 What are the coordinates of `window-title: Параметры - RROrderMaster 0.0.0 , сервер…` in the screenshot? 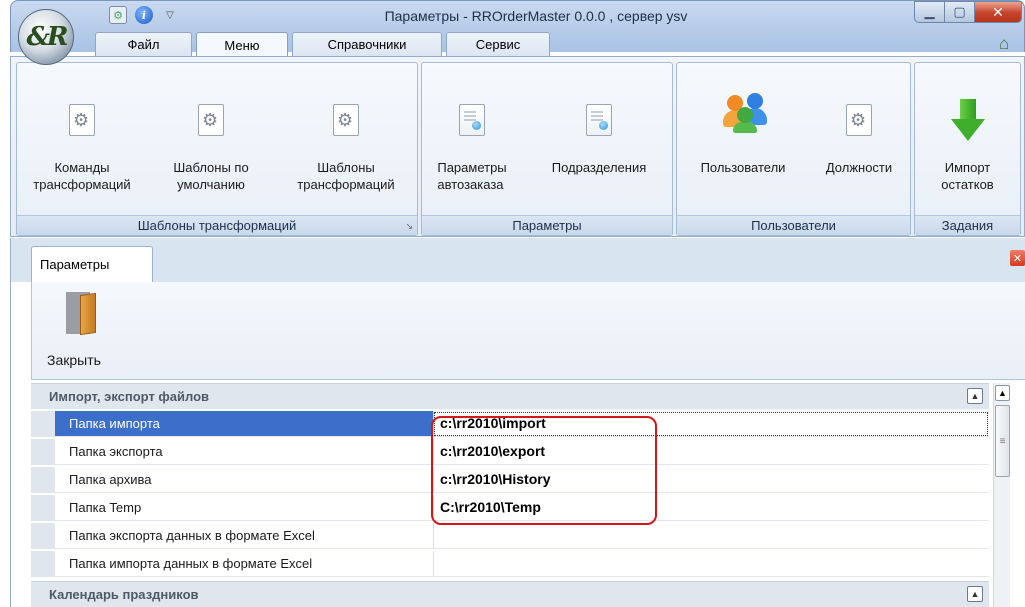 It's located at (536, 16).